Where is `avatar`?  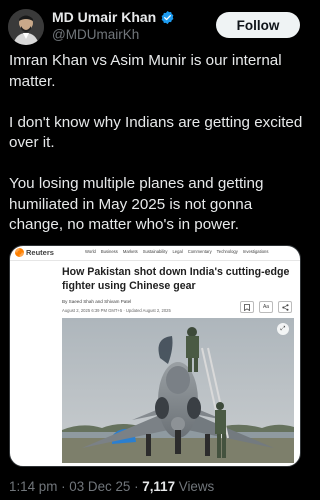
avatar is located at coordinates (26, 27).